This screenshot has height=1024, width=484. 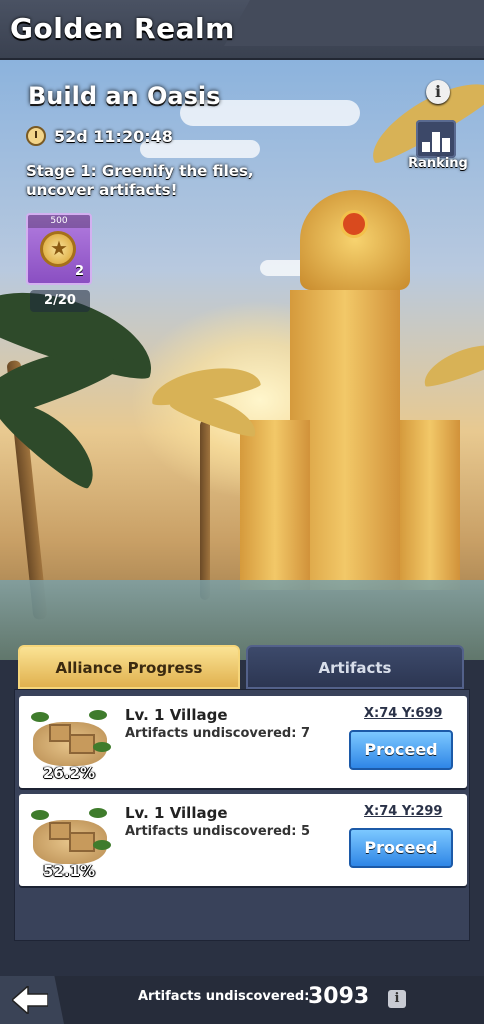 What do you see at coordinates (241, 667) in the screenshot?
I see `tab-bar: Alliance Progress Artifacts` at bounding box center [241, 667].